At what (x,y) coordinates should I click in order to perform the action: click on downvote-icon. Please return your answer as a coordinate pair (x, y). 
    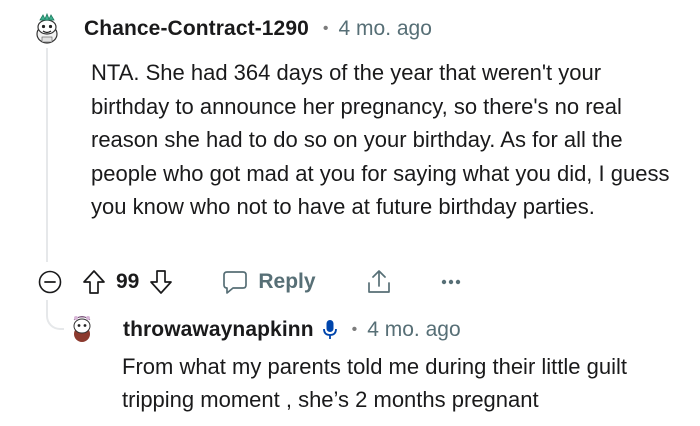
    Looking at the image, I should click on (161, 282).